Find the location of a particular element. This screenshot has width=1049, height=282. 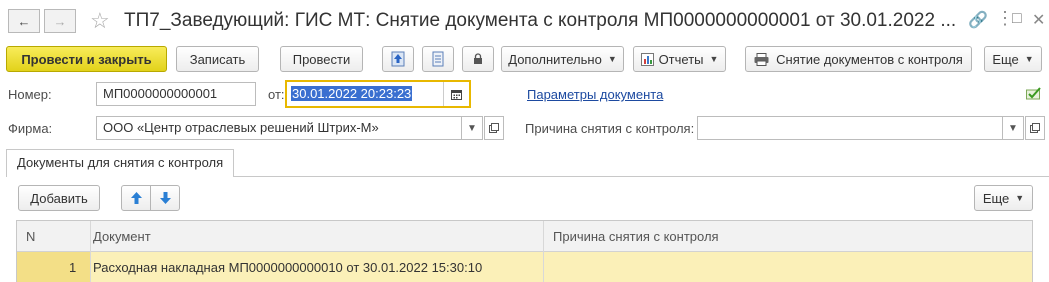

arrow-right-icon: → is located at coordinates (60, 21).